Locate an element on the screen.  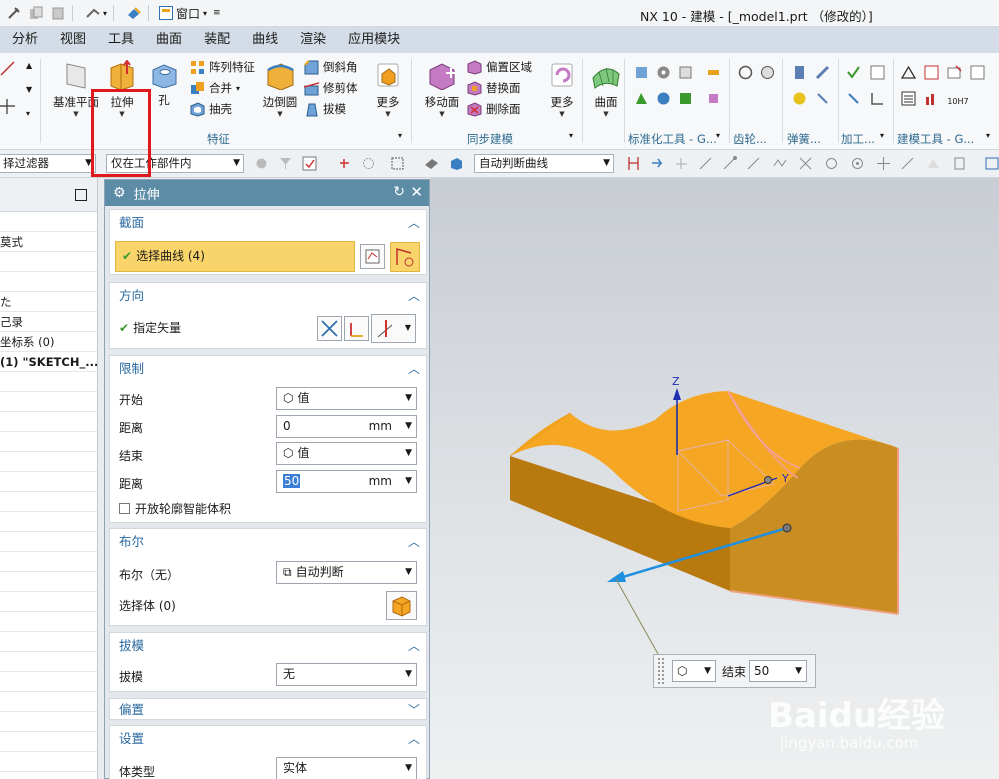
snap-more-icon is located at coordinates (992, 163).